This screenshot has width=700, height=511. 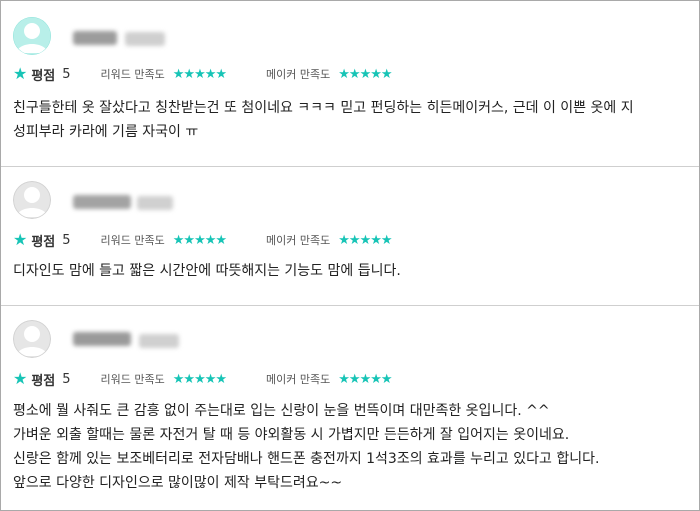 What do you see at coordinates (178, 483) in the screenshot?
I see `review-line: 앞으로 다양한 디자인으로 많이많이 제작 부탁드려요~~` at bounding box center [178, 483].